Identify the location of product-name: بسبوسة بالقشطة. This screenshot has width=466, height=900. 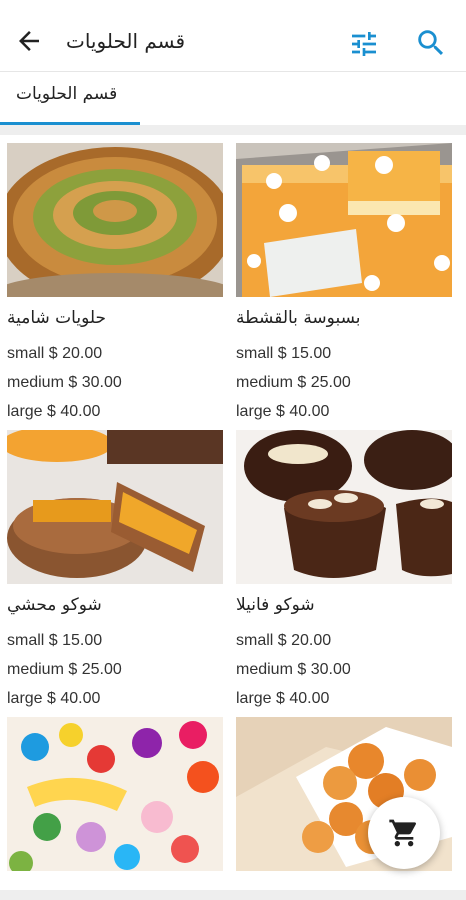
(298, 318).